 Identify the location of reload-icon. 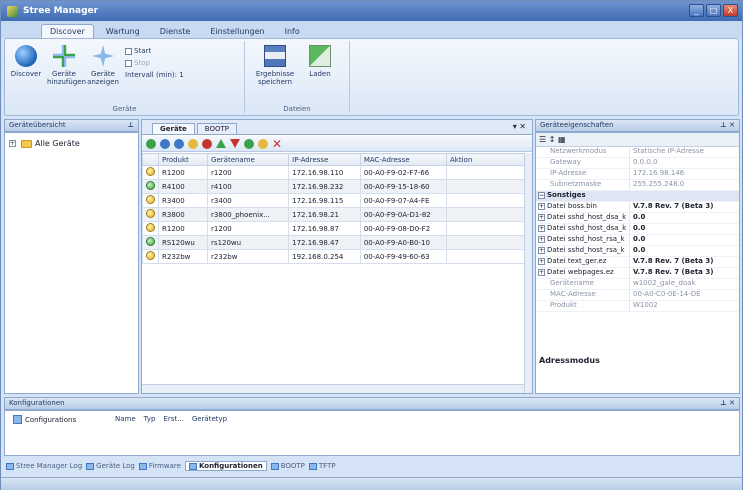
(249, 143).